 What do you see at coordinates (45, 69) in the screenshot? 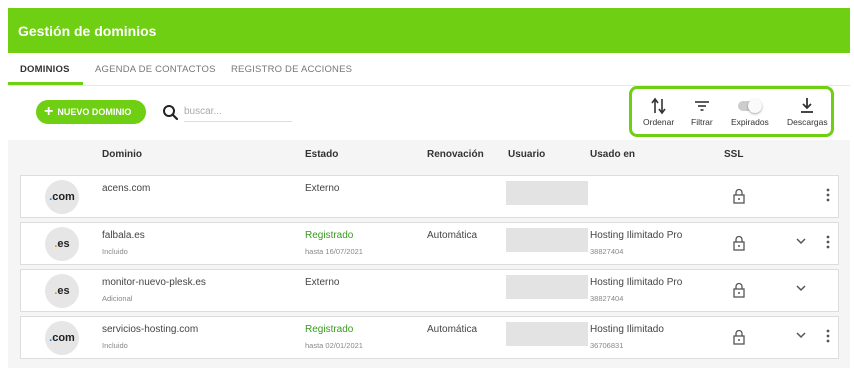
I see `tab-domains: DOMINIOS` at bounding box center [45, 69].